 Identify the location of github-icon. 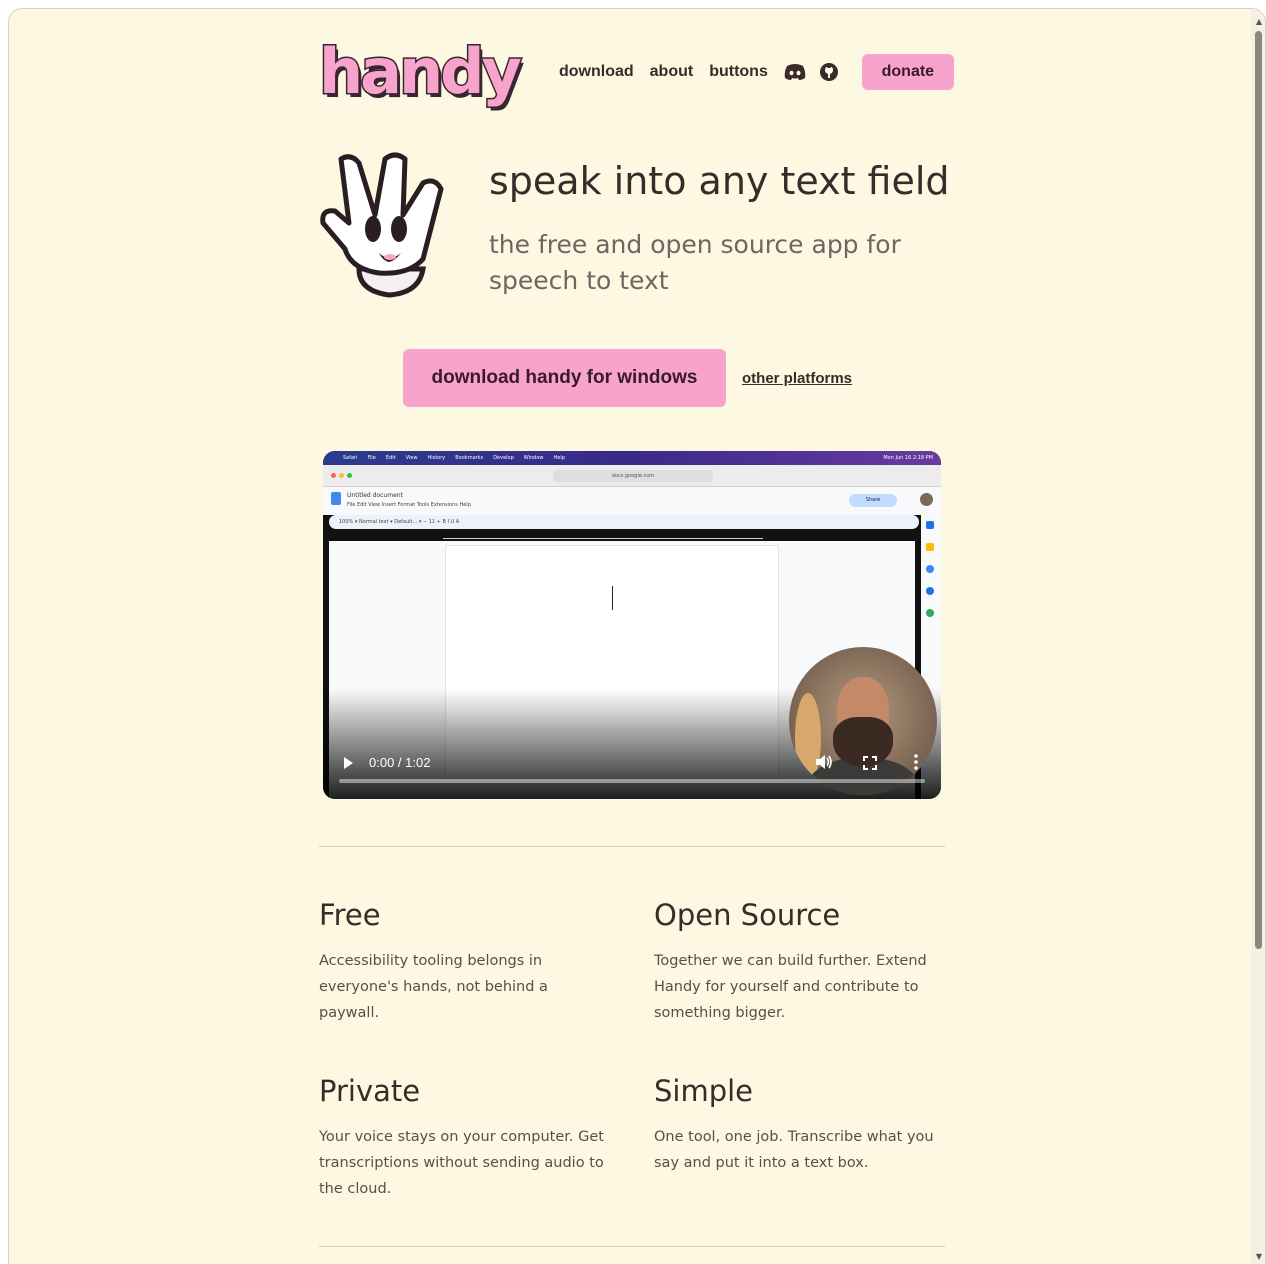
(829, 72).